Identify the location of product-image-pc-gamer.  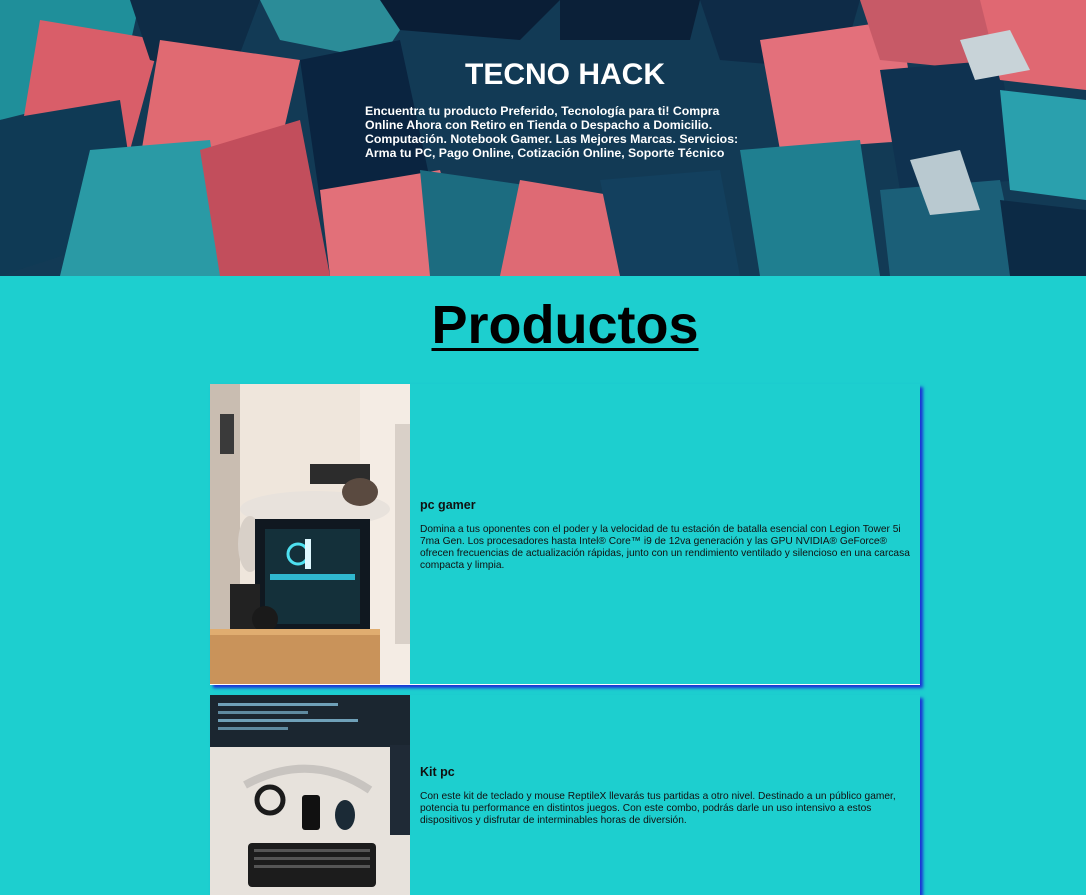
(310, 534).